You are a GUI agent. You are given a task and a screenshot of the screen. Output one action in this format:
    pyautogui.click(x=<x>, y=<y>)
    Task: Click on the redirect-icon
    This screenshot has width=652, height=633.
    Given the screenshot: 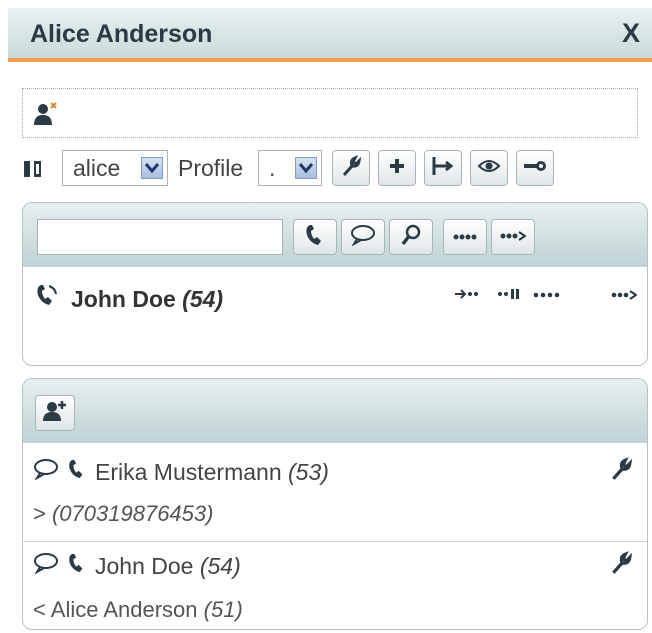 What is the action you would take?
    pyautogui.click(x=443, y=168)
    